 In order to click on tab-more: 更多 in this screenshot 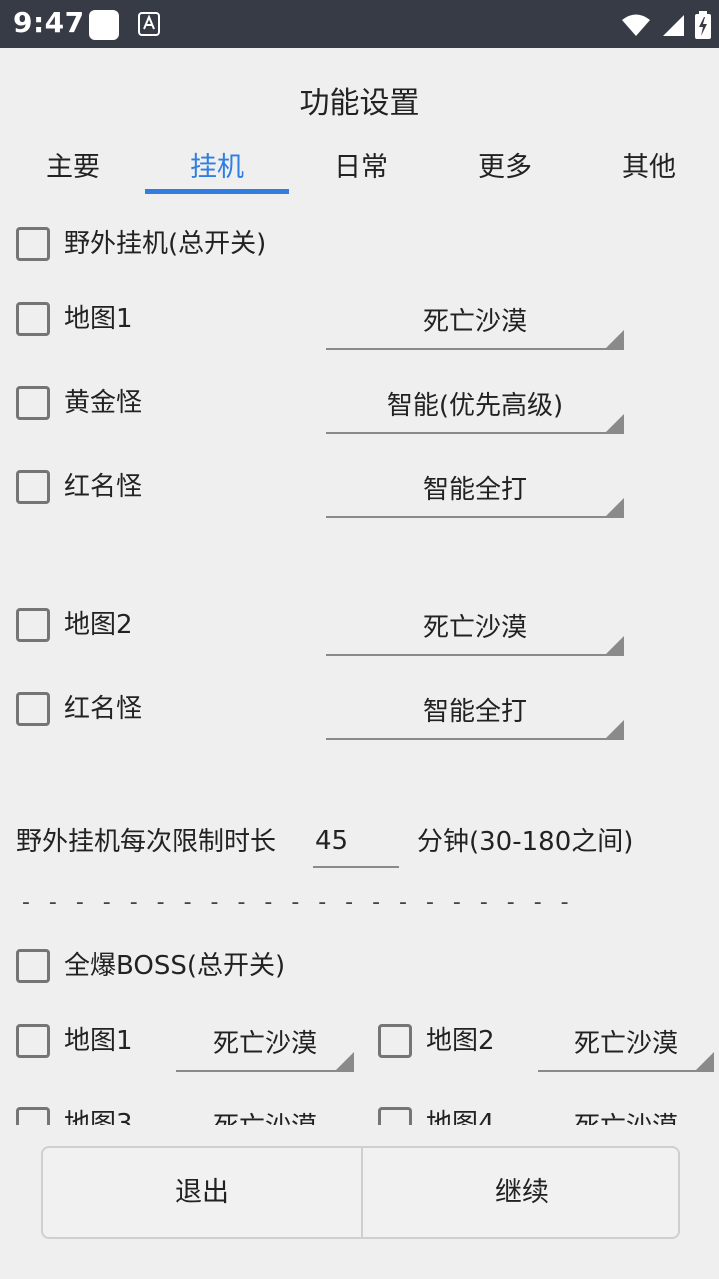, I will do `click(505, 172)`.